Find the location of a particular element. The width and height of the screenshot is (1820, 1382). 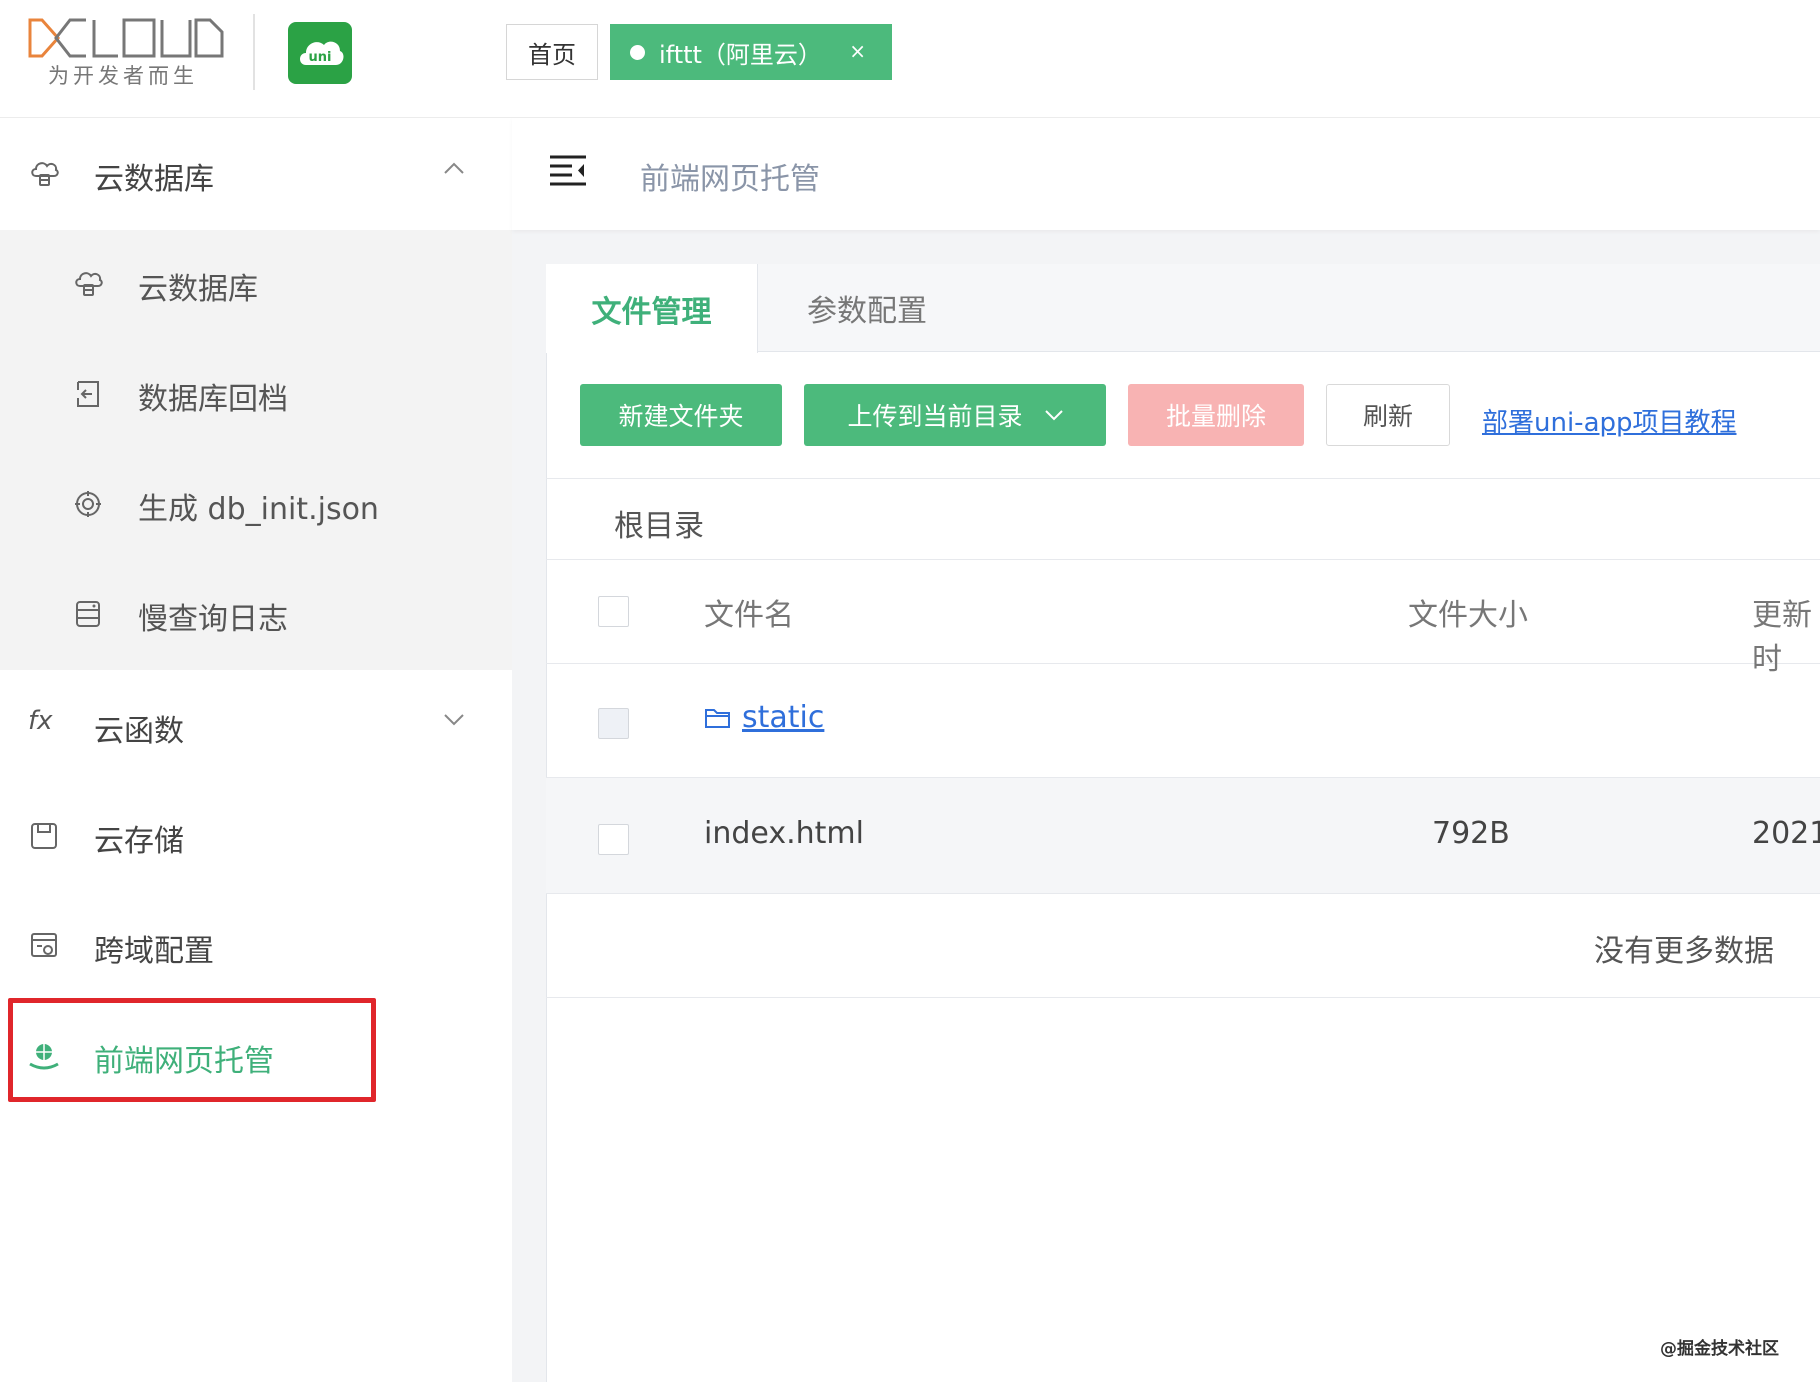

table-row: index.html 792B 2021 is located at coordinates (1183, 836).